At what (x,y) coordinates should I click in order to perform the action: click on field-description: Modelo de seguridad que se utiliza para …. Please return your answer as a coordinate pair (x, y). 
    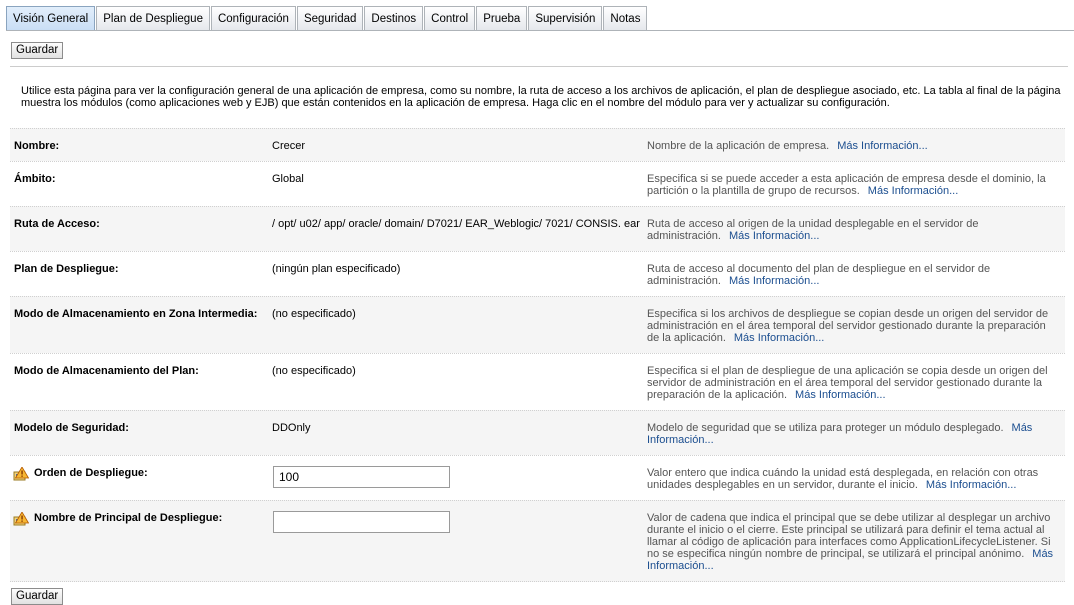
    Looking at the image, I should click on (853, 434).